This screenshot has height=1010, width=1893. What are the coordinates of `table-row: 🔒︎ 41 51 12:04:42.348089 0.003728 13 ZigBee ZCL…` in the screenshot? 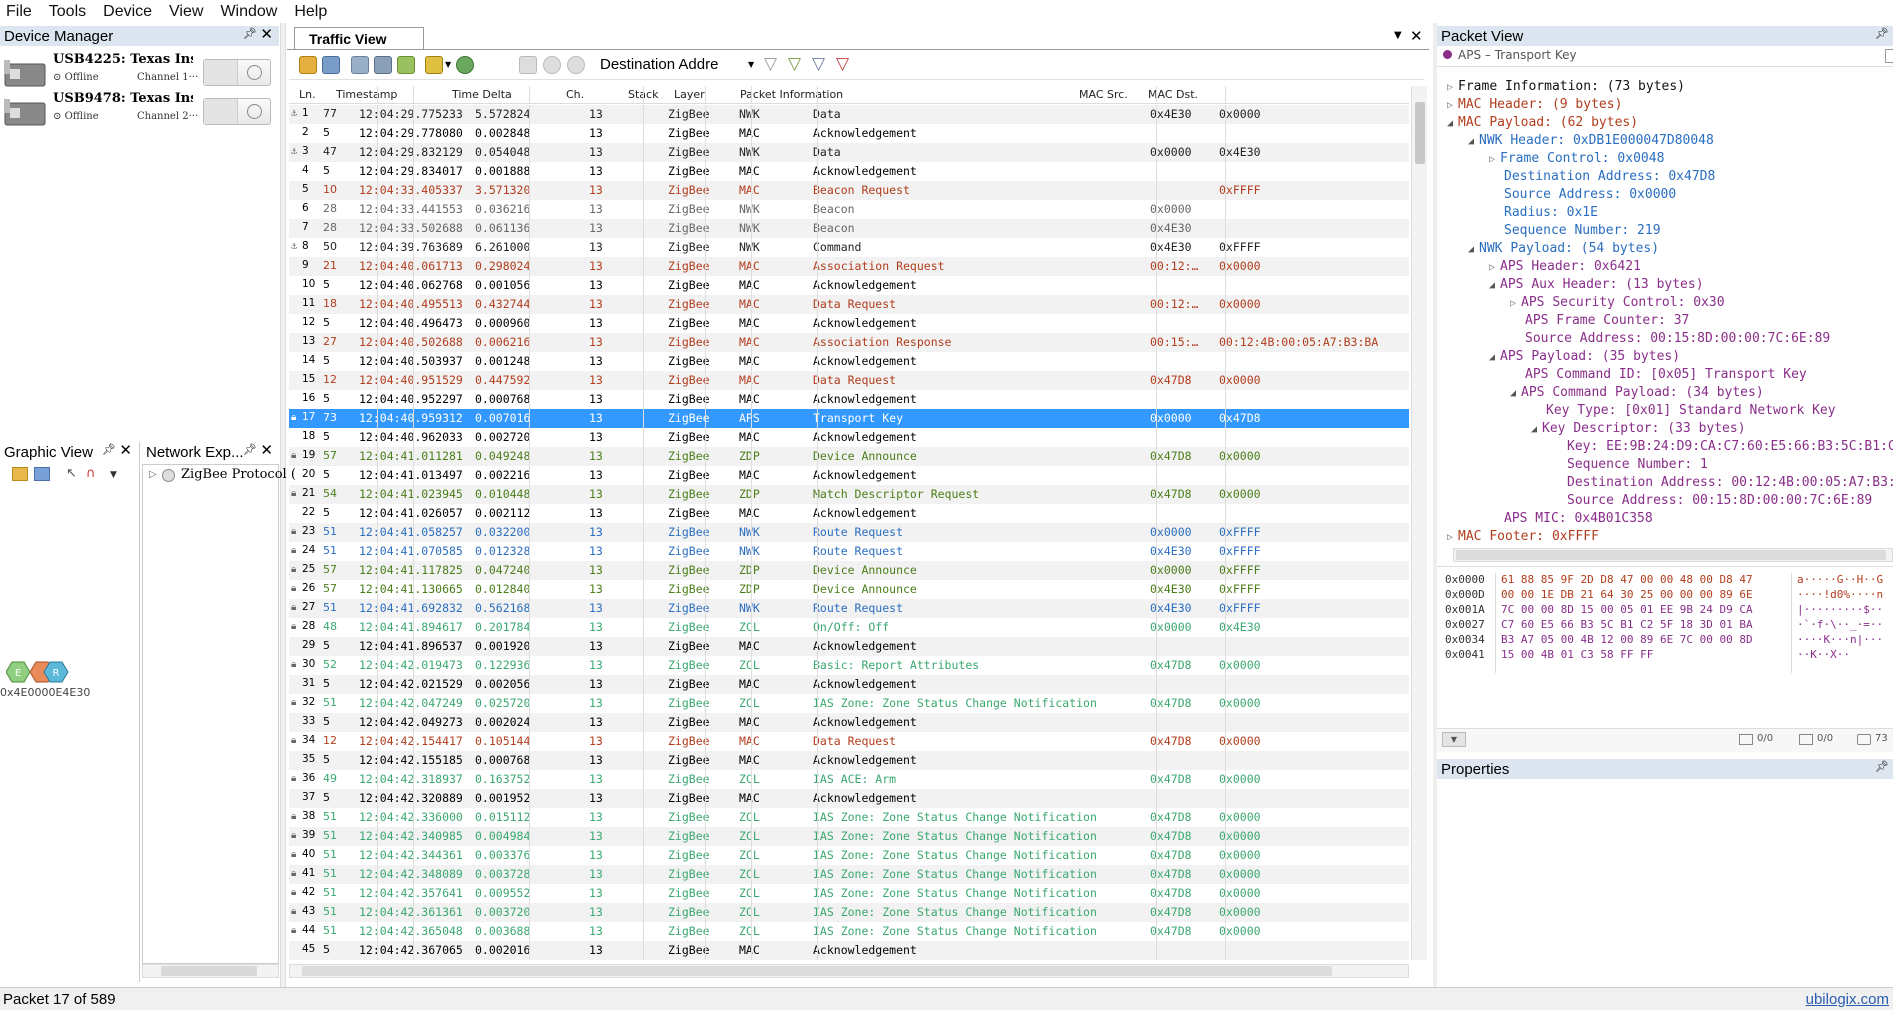 It's located at (849, 874).